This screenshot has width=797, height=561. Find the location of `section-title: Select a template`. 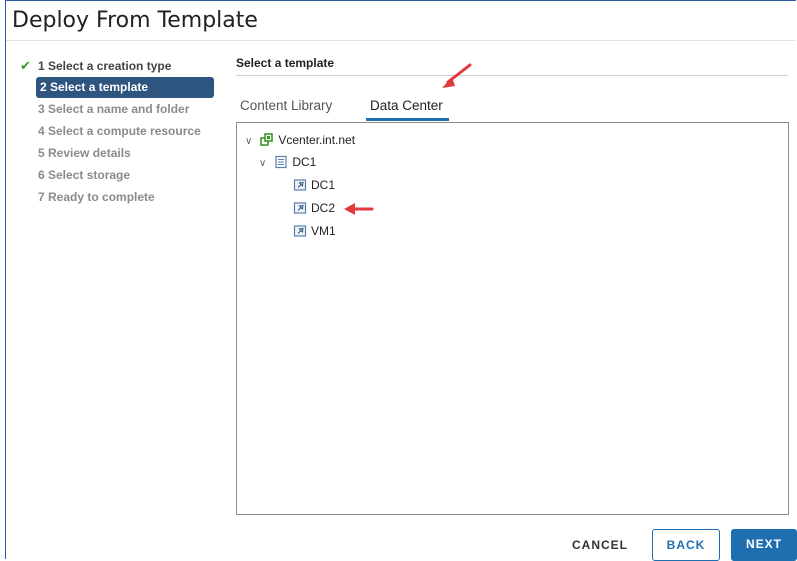

section-title: Select a template is located at coordinates (285, 63).